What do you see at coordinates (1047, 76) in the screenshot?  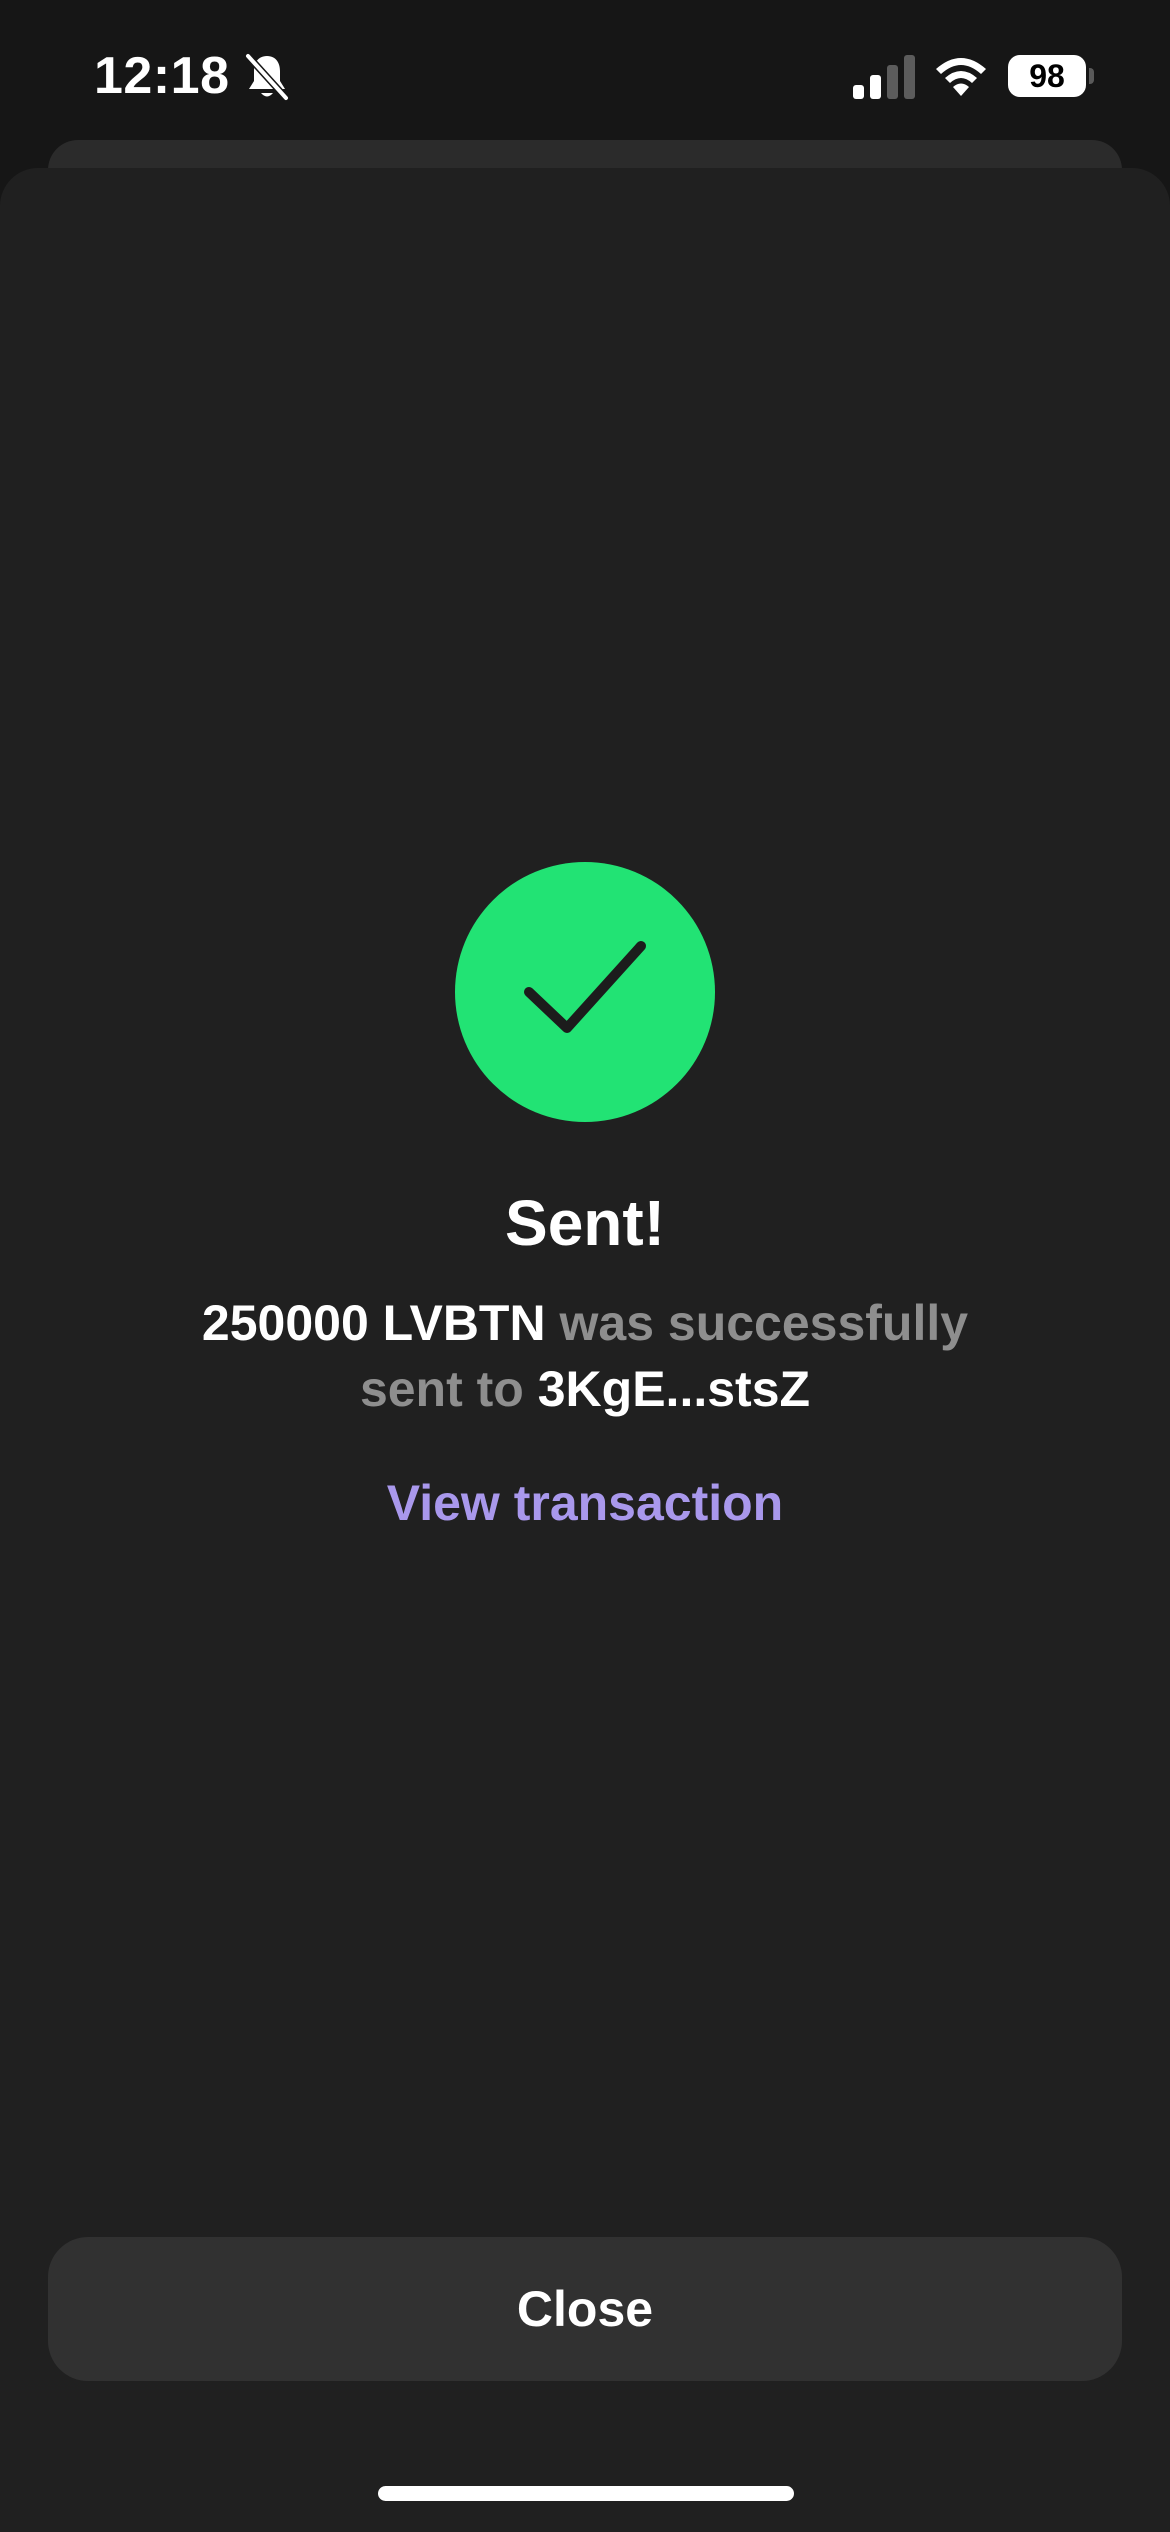 I see `battery-icon: 98` at bounding box center [1047, 76].